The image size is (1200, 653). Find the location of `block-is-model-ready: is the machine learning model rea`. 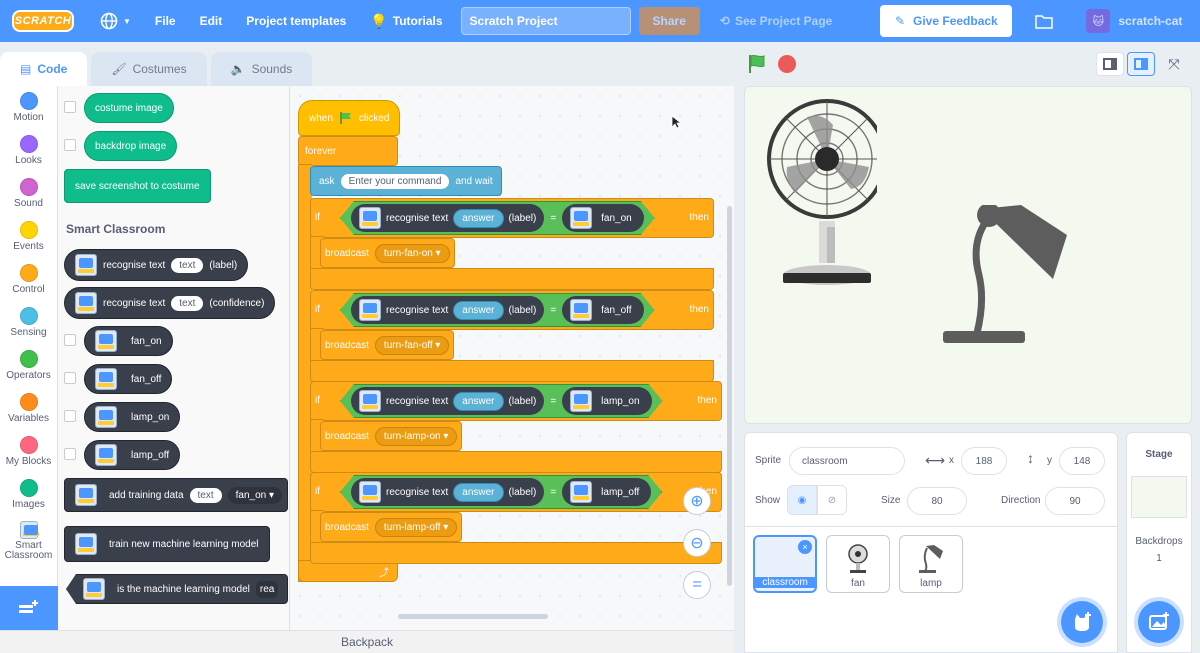

block-is-model-ready: is the machine learning model rea is located at coordinates (177, 589).